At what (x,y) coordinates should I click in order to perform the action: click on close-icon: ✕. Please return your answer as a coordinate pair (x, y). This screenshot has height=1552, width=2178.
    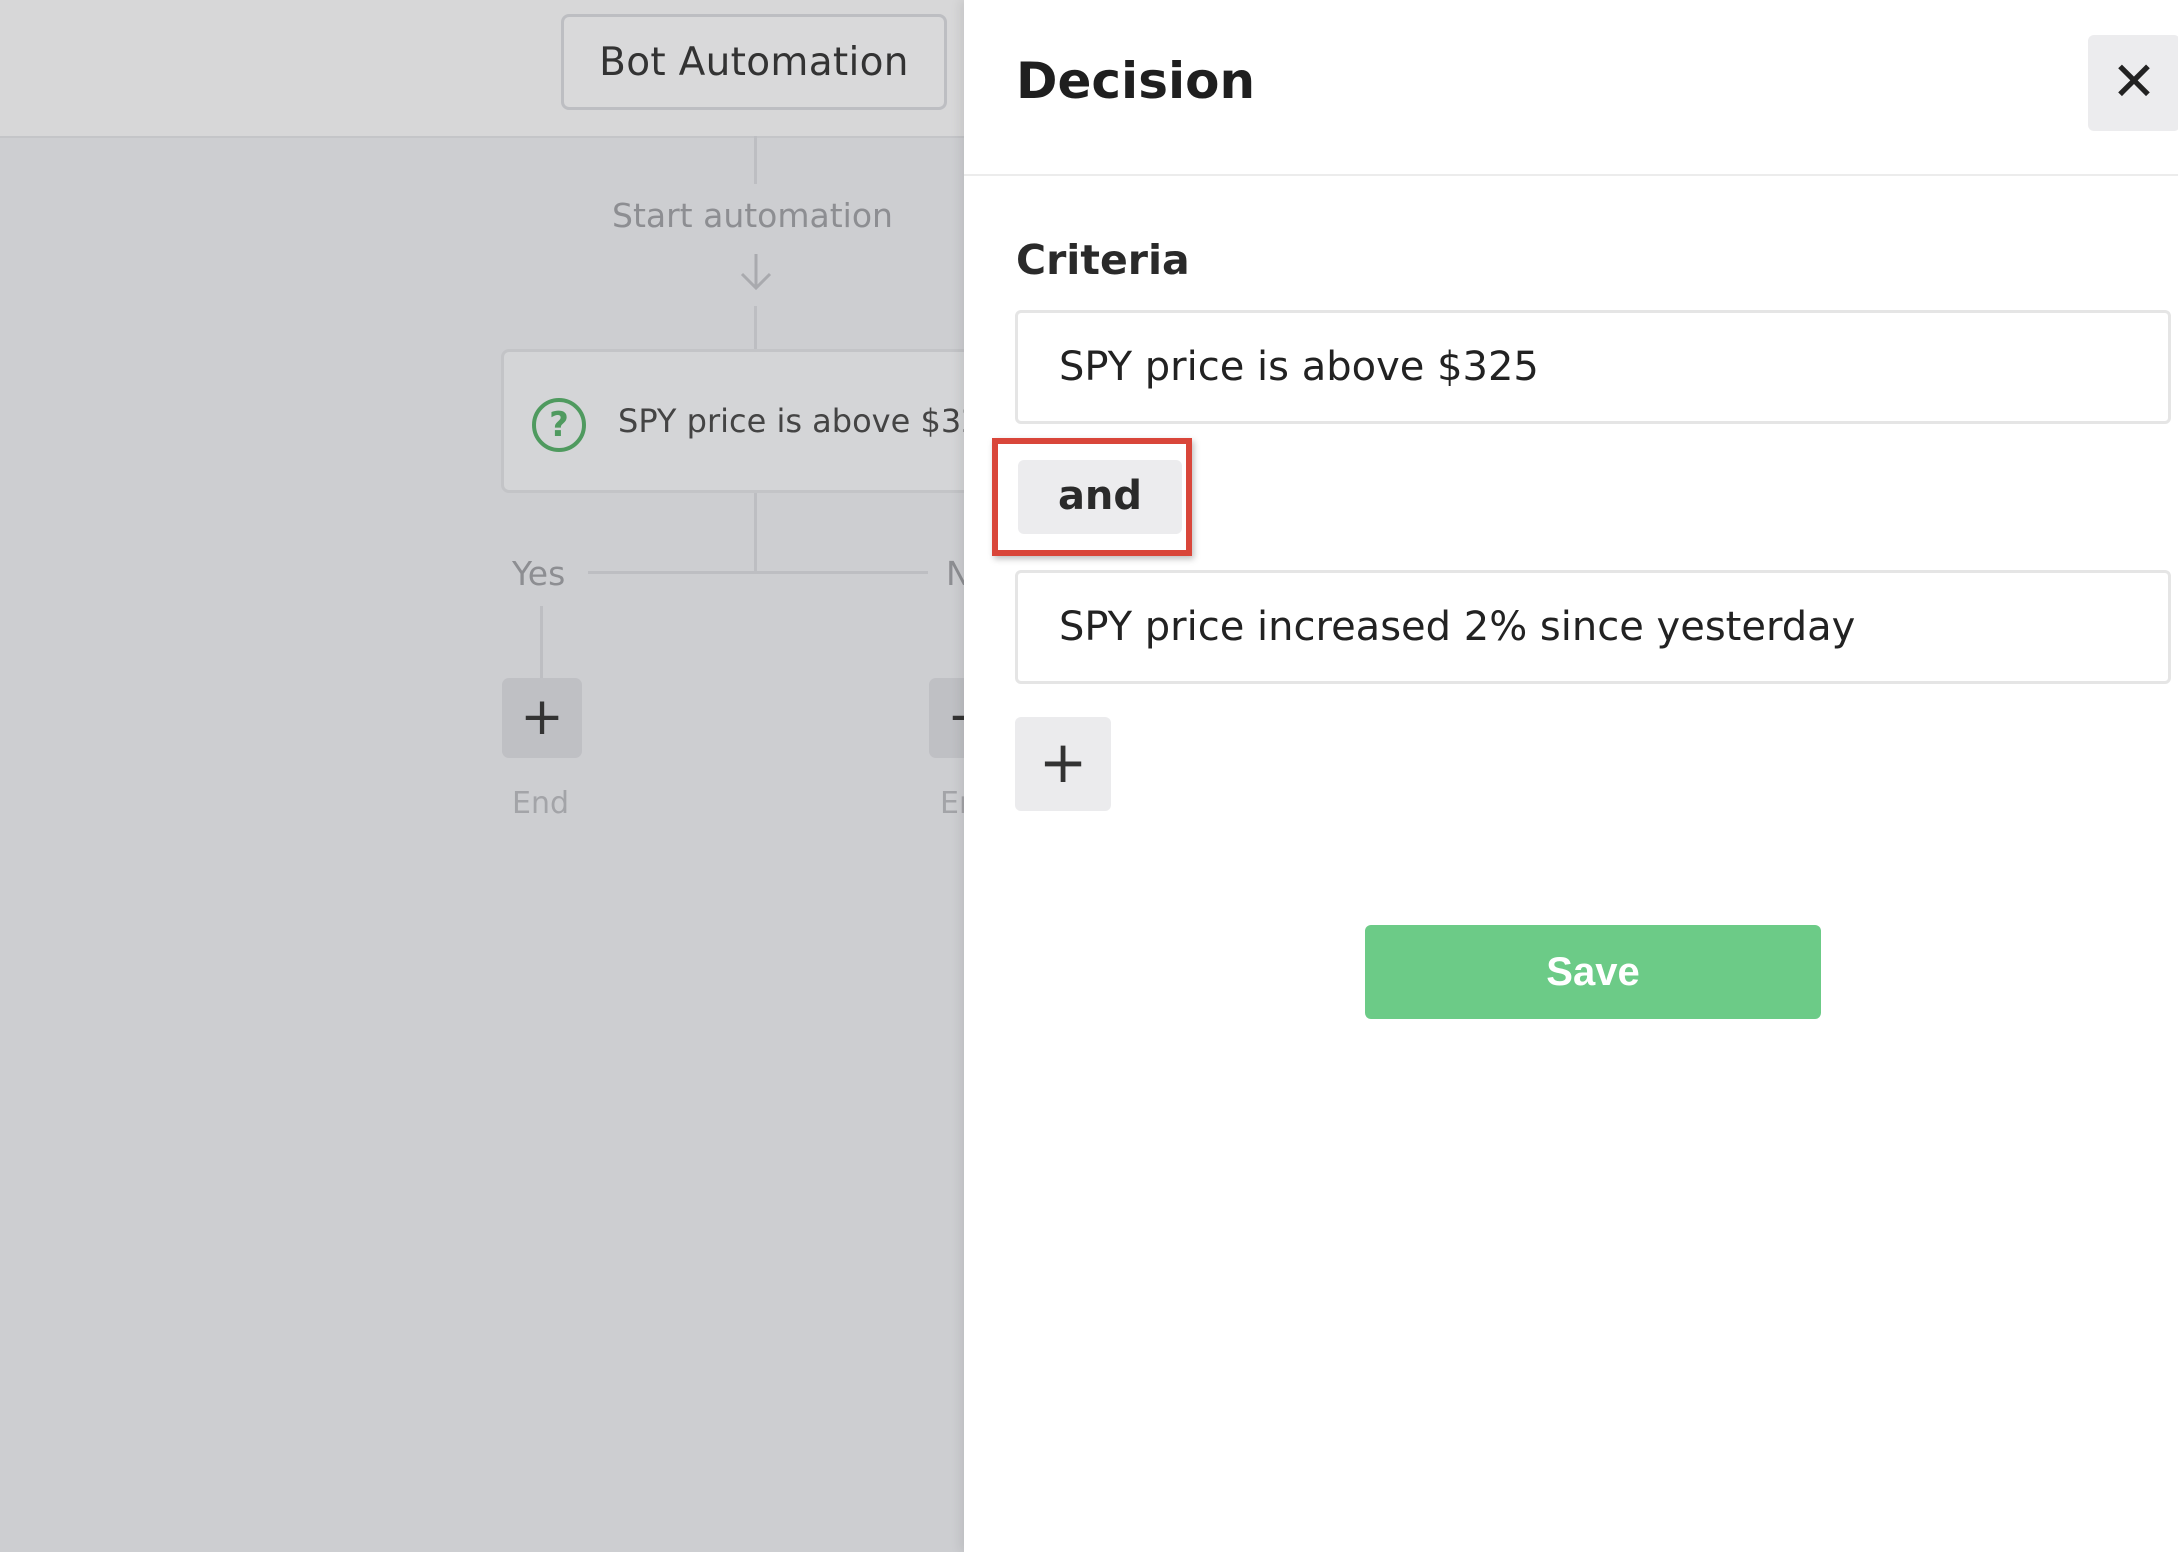
    Looking at the image, I should click on (2134, 81).